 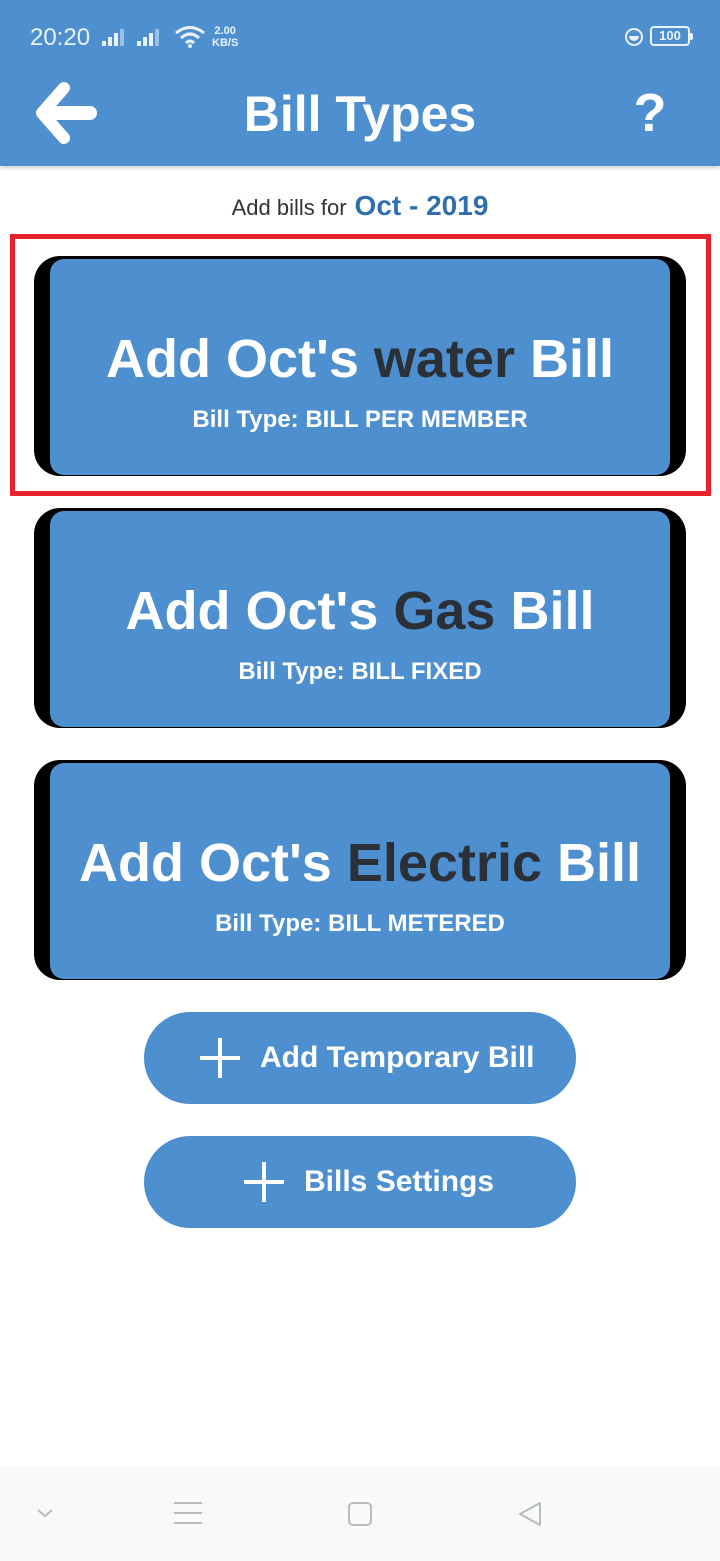 I want to click on network-speed-value: 2.00, so click(x=225, y=31).